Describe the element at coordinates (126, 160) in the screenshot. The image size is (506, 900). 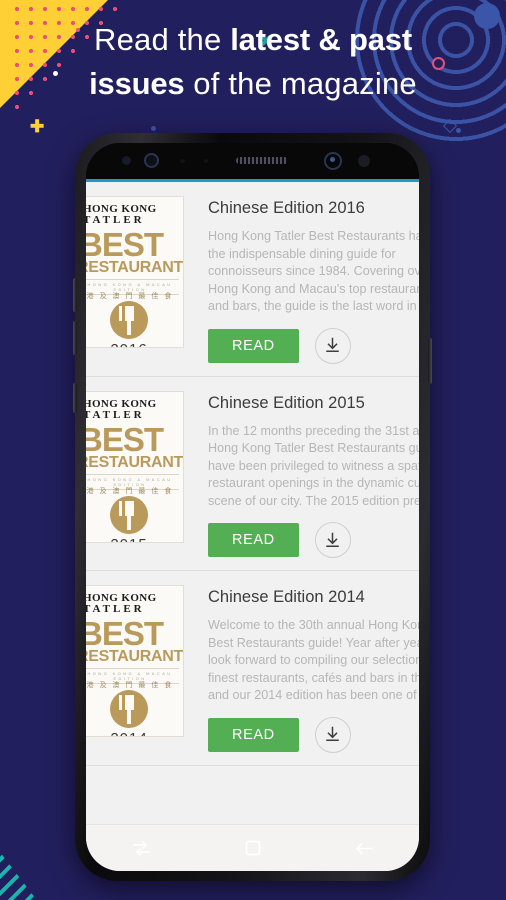
I see `ir-sensor-icon` at that location.